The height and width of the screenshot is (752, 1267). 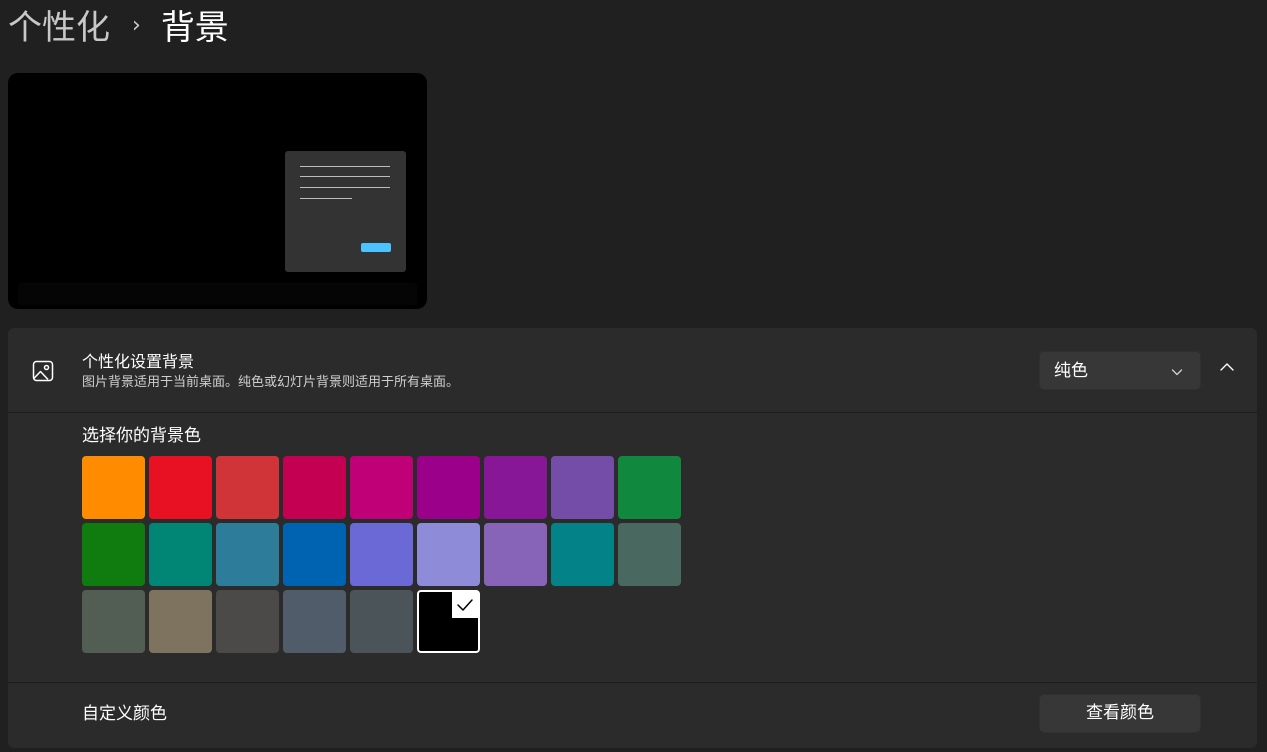 I want to click on chevron-down-icon, so click(x=1177, y=371).